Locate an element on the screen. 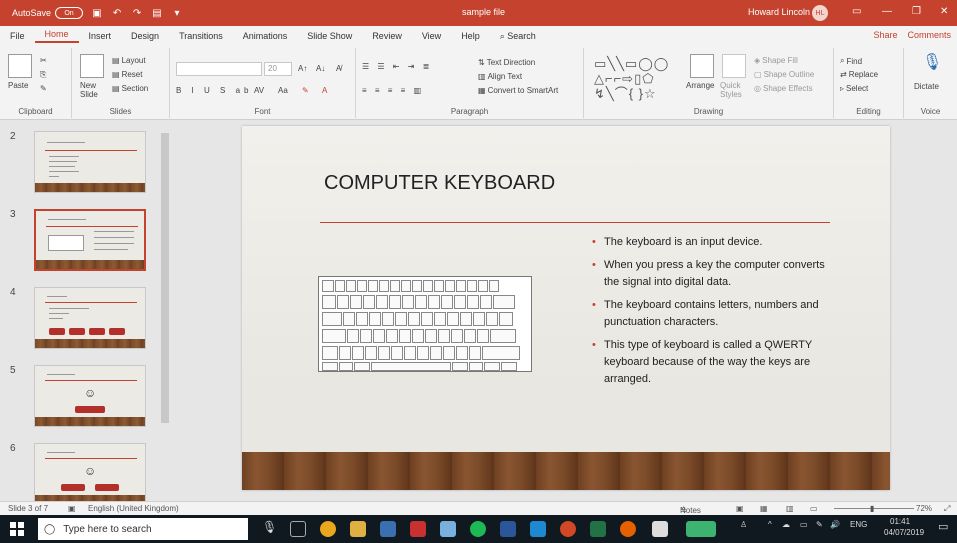 The height and width of the screenshot is (543, 957). person-icon: ♙ is located at coordinates (743, 524).